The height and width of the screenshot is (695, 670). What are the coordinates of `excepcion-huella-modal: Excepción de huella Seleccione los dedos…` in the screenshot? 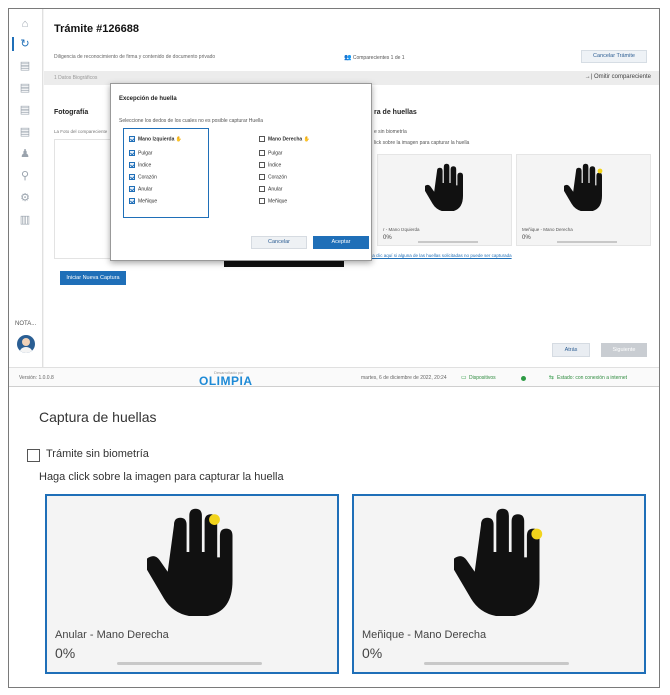 It's located at (241, 172).